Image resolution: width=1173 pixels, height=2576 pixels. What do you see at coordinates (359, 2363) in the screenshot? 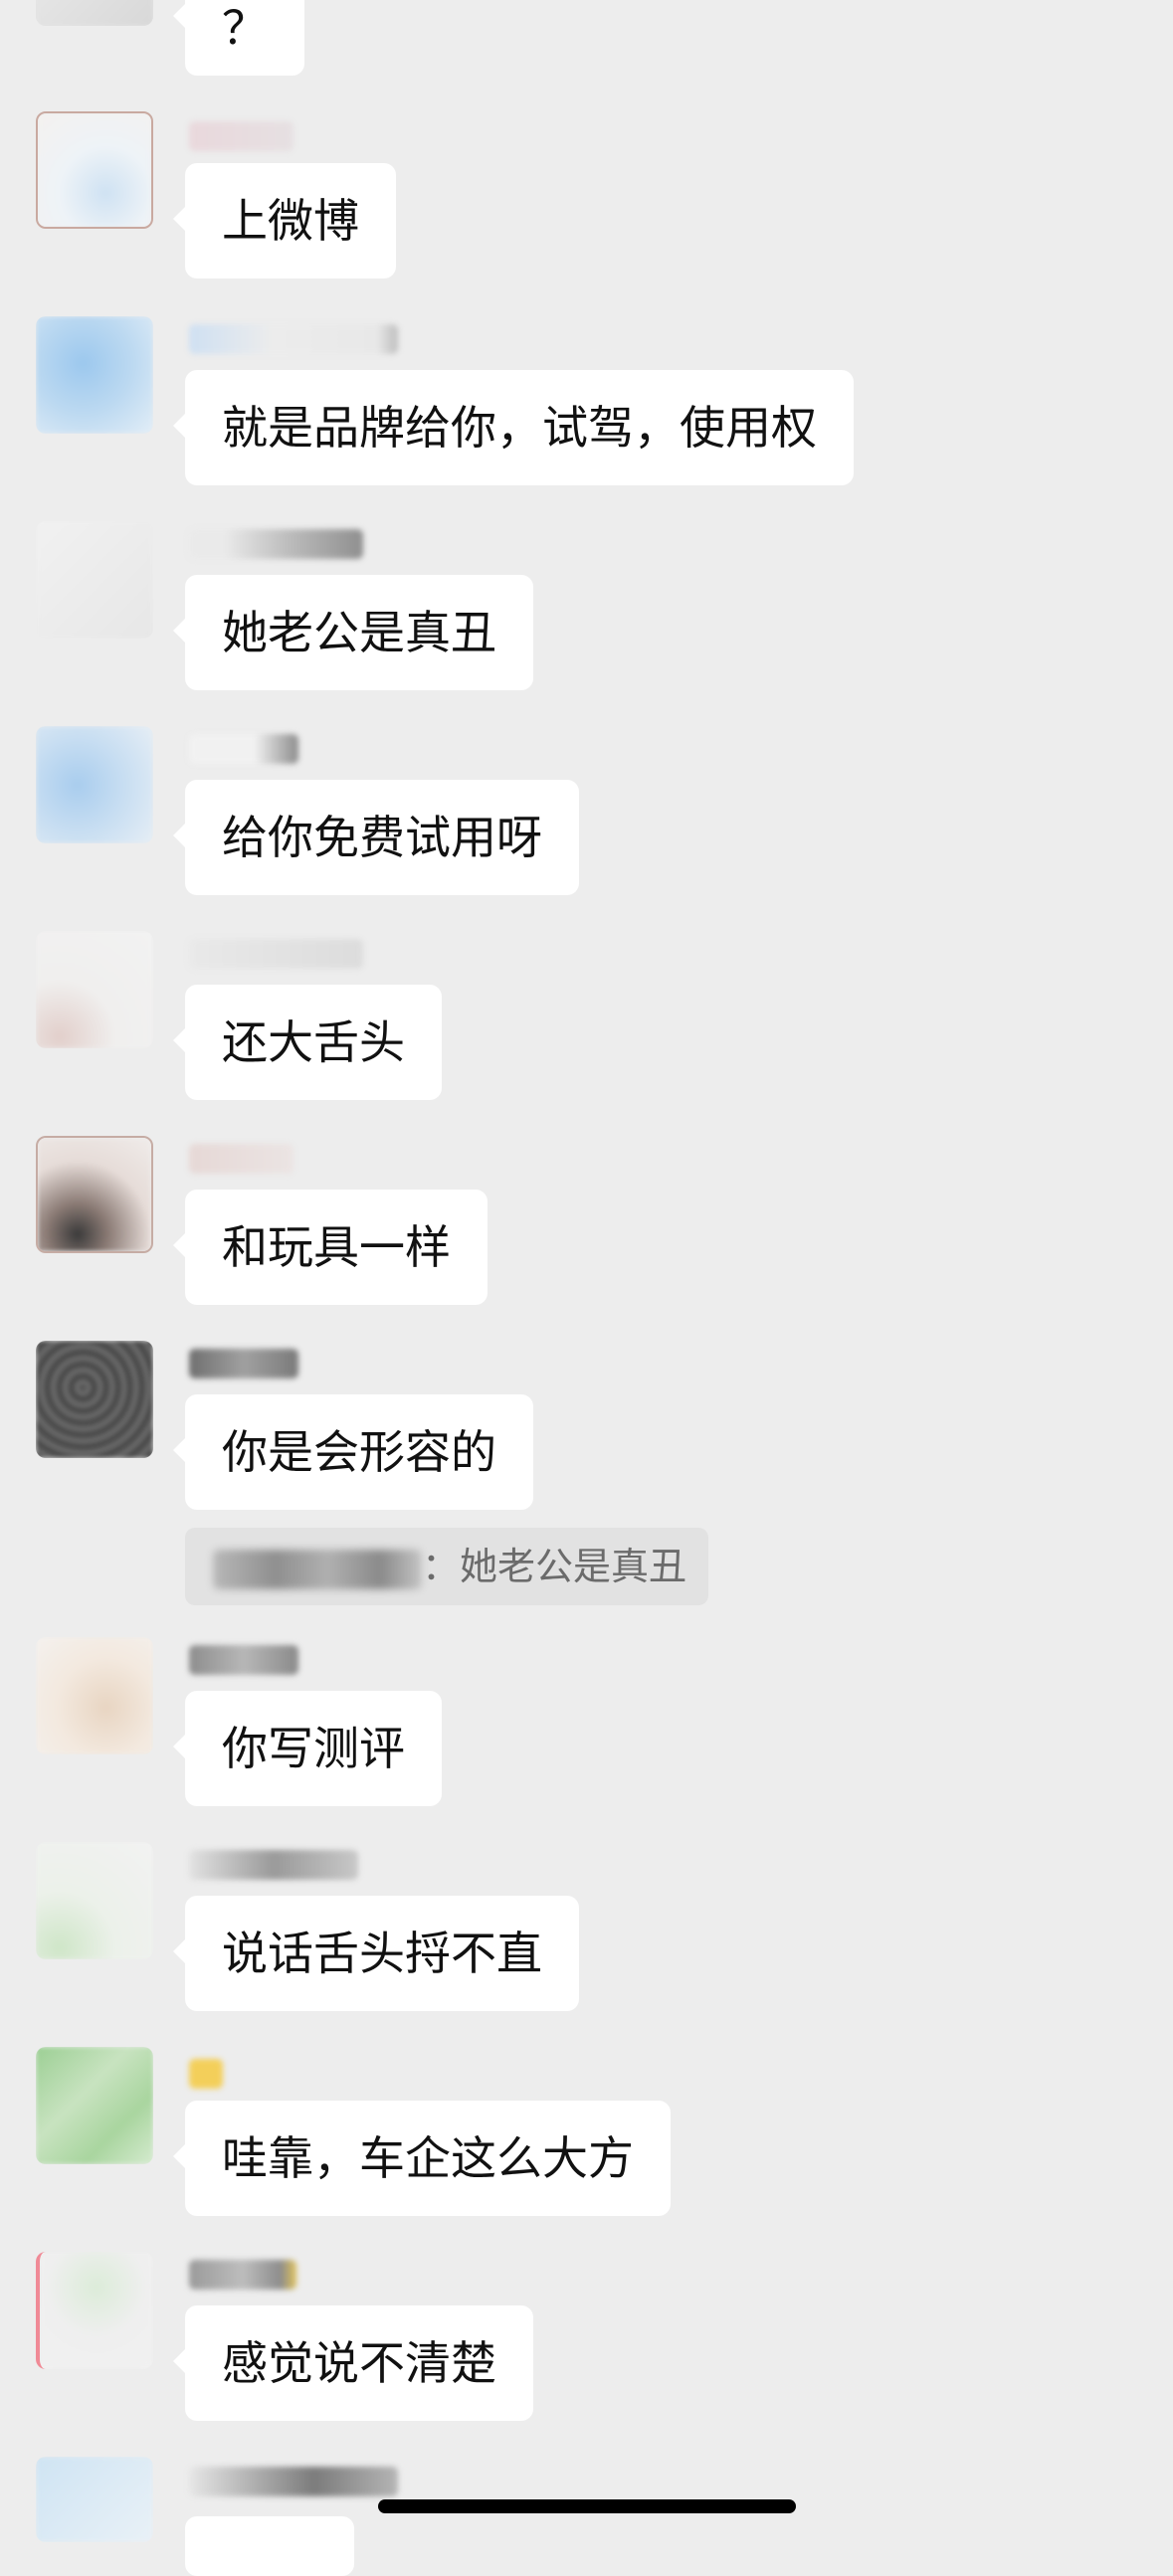
I see `message-text: 感觉说不清楚` at bounding box center [359, 2363].